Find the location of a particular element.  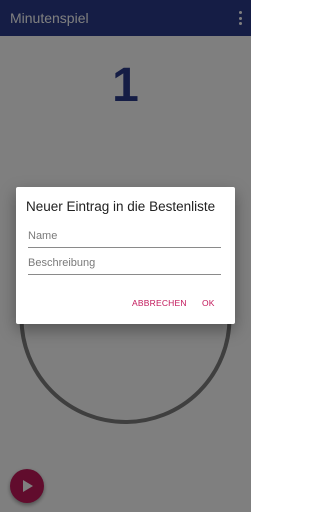

cancel-button: ABBRECHEN is located at coordinates (159, 303).